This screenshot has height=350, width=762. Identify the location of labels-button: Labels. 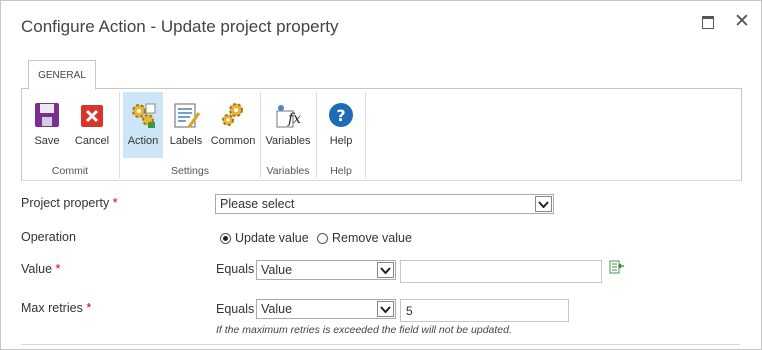
(186, 125).